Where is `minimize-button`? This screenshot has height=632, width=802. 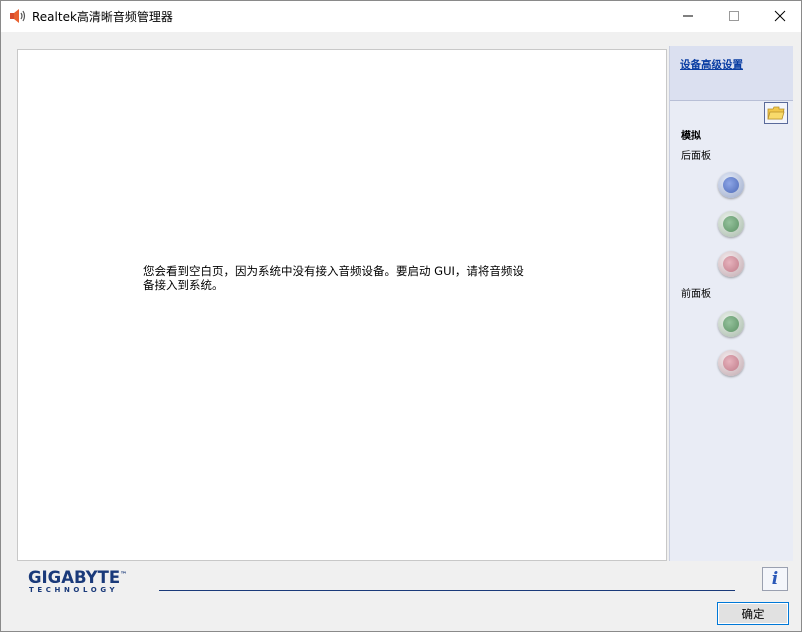 minimize-button is located at coordinates (688, 16).